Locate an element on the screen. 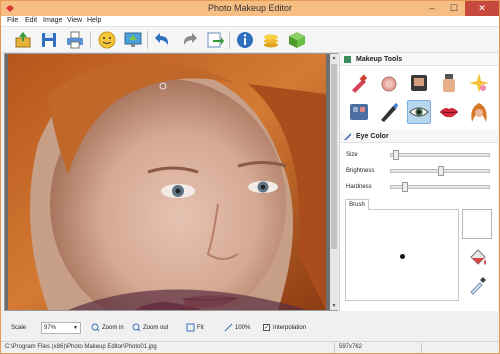  menu-edit: Edit is located at coordinates (31, 20).